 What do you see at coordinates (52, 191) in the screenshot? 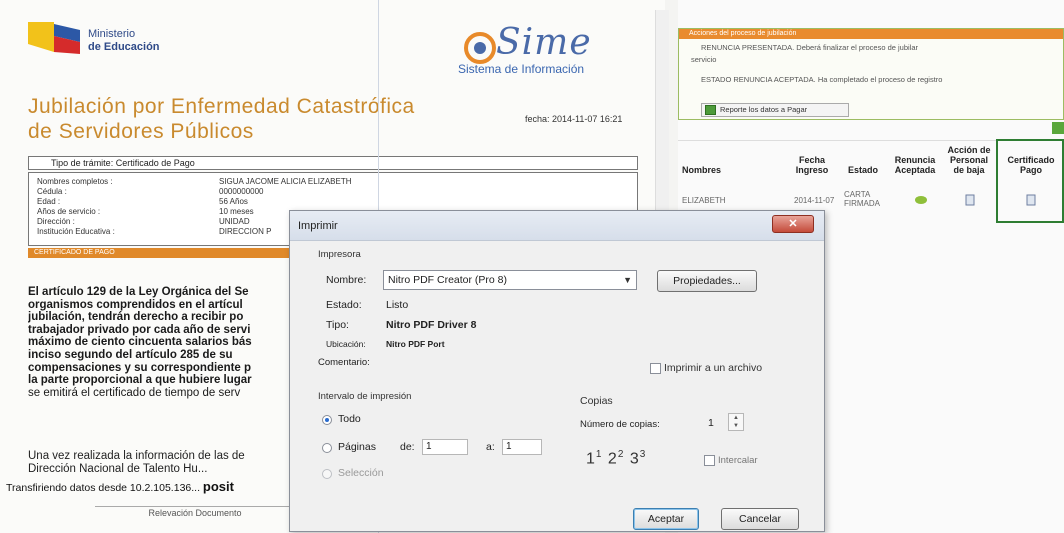
I see `person-label: Cédula :` at bounding box center [52, 191].